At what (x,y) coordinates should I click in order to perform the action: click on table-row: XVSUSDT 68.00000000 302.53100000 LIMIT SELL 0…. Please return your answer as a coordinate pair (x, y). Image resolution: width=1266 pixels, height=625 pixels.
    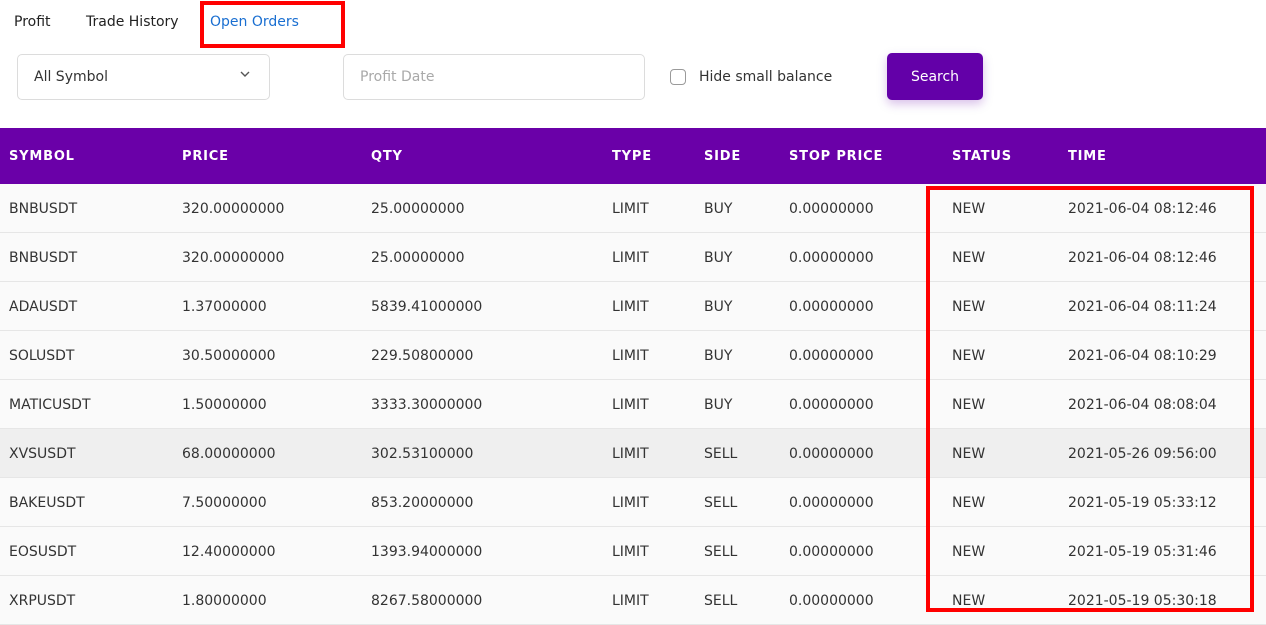
    Looking at the image, I should click on (633, 453).